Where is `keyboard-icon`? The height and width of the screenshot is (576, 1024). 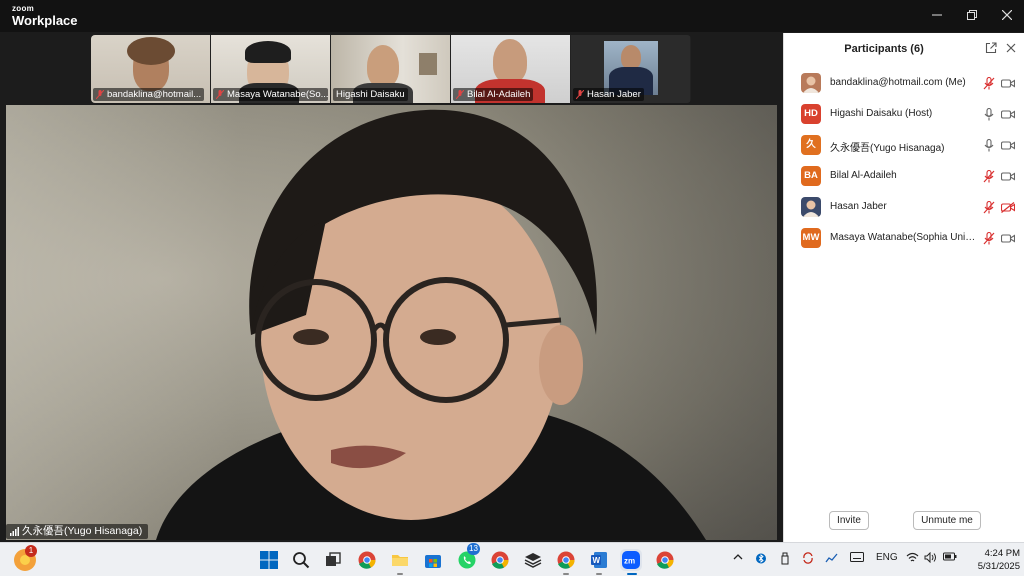
keyboard-icon is located at coordinates (857, 557).